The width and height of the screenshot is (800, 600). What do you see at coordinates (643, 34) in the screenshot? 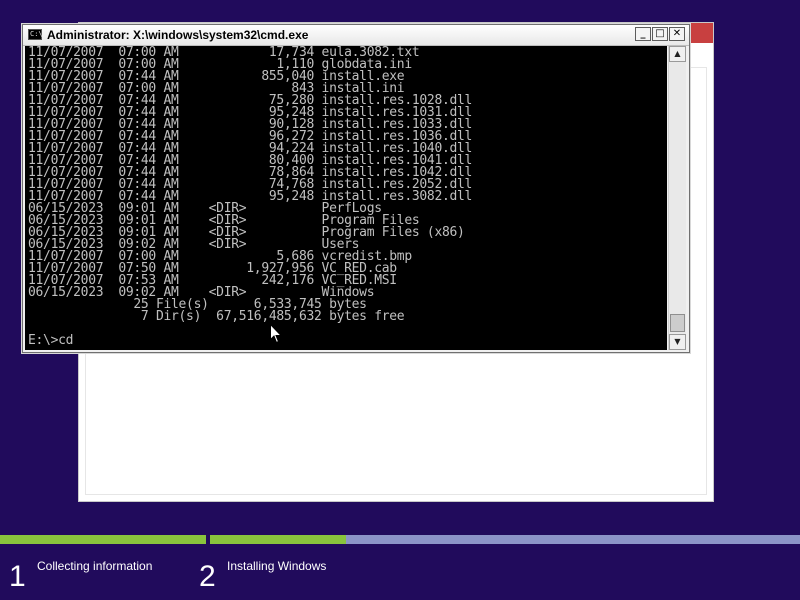
I see `minimize-button: _` at bounding box center [643, 34].